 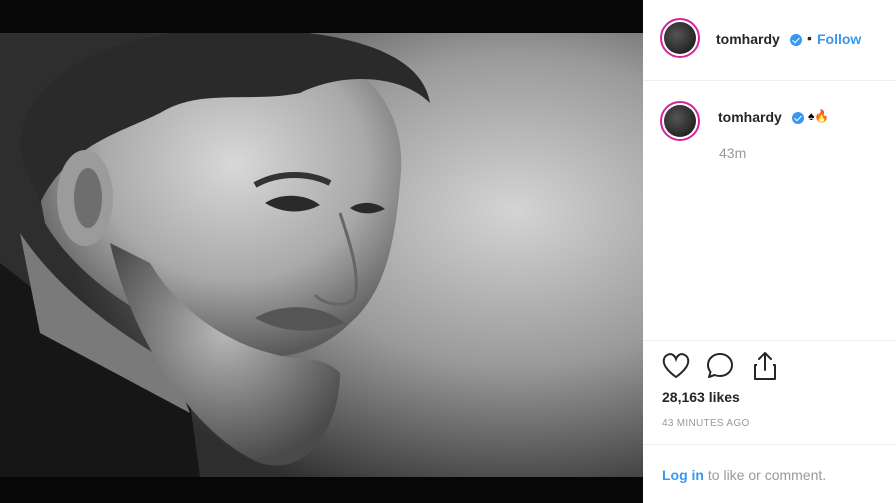 What do you see at coordinates (732, 153) in the screenshot?
I see `caption-timestamp: 43m` at bounding box center [732, 153].